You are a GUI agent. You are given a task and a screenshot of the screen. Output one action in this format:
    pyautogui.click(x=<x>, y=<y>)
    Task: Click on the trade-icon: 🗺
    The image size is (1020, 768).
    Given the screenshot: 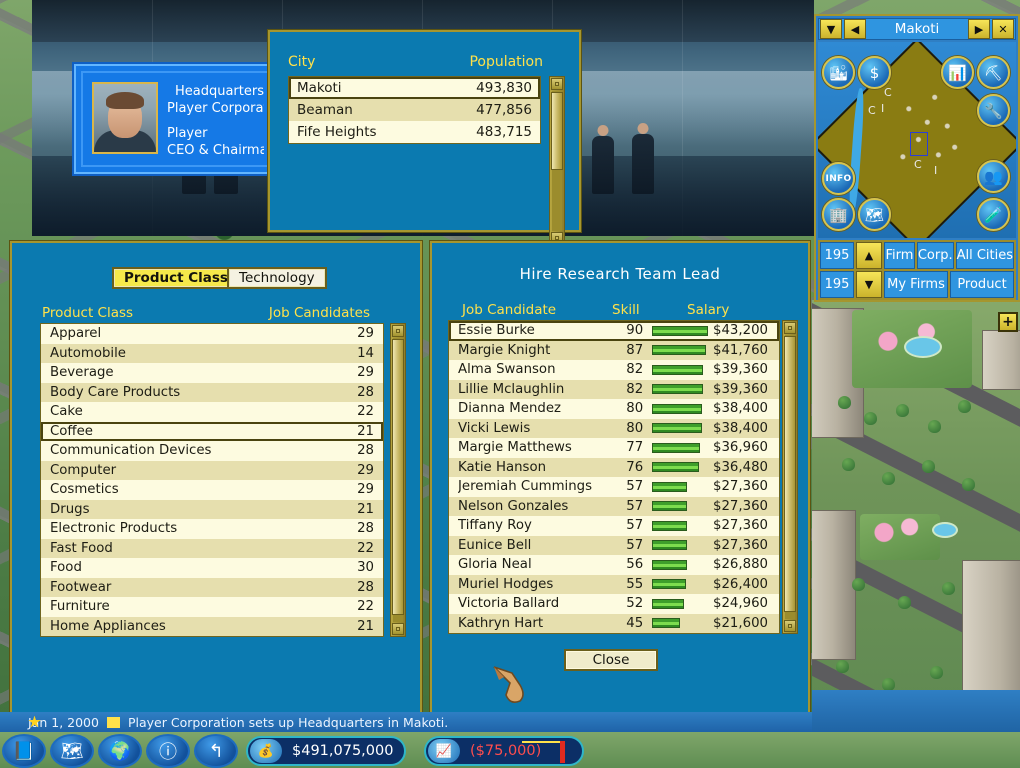 What is the action you would take?
    pyautogui.click(x=874, y=214)
    